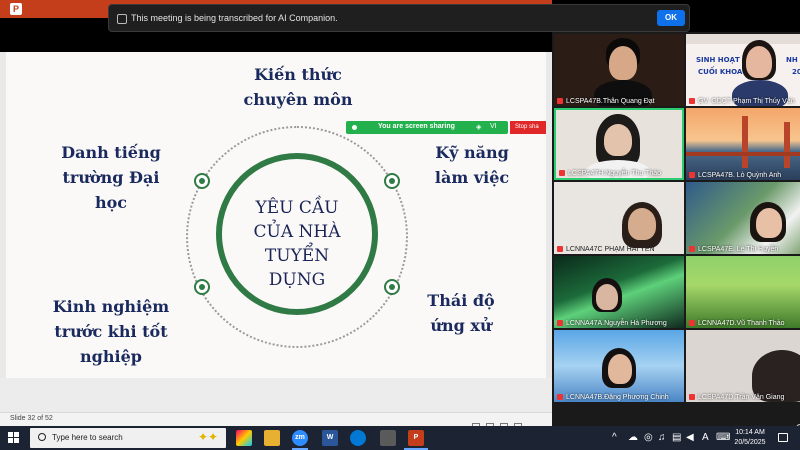 The width and height of the screenshot is (800, 450). What do you see at coordinates (297, 244) in the screenshot?
I see `center-title: YÊU CẦU CỦA NHÀ TUYỂN DỤNG` at bounding box center [297, 244].